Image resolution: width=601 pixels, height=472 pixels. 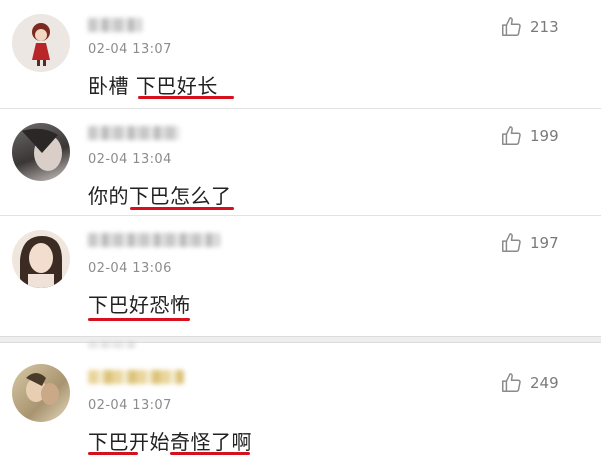 What do you see at coordinates (160, 196) in the screenshot?
I see `comment-text: 你的下巴怎么了` at bounding box center [160, 196].